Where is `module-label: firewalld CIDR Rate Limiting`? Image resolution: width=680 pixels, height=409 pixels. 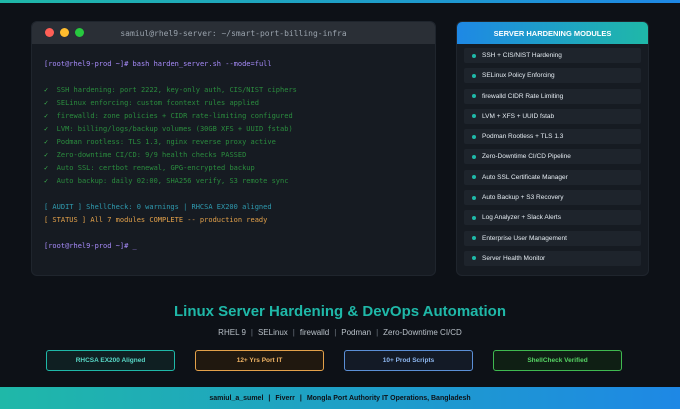 module-label: firewalld CIDR Rate Limiting is located at coordinates (523, 96).